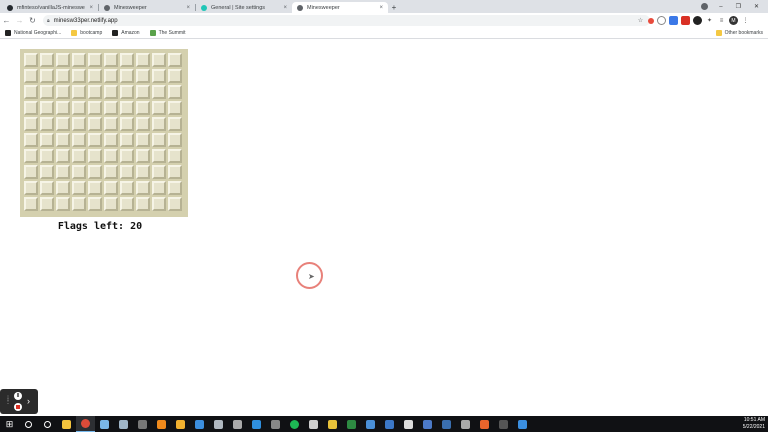 This screenshot has width=768, height=432. I want to click on extensions-puzzle-icon: ✦, so click(709, 20).